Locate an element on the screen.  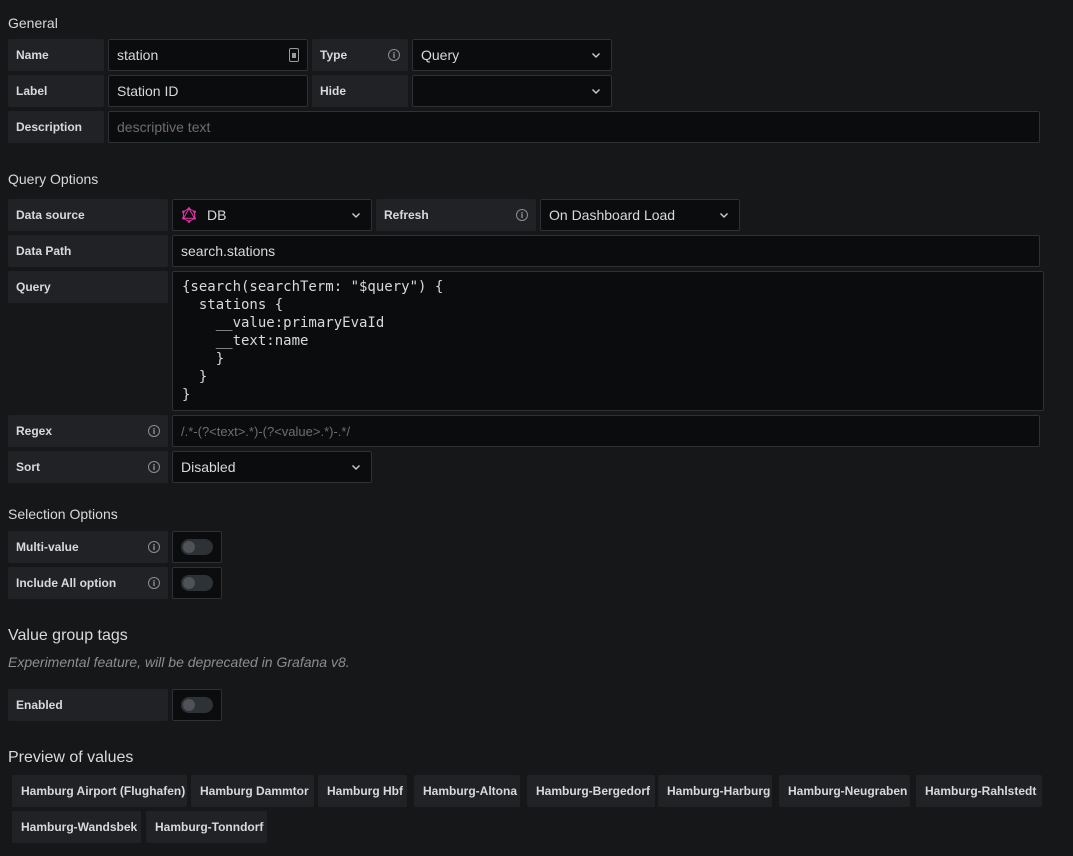
refresh-select: On Dashboard Load is located at coordinates (640, 215).